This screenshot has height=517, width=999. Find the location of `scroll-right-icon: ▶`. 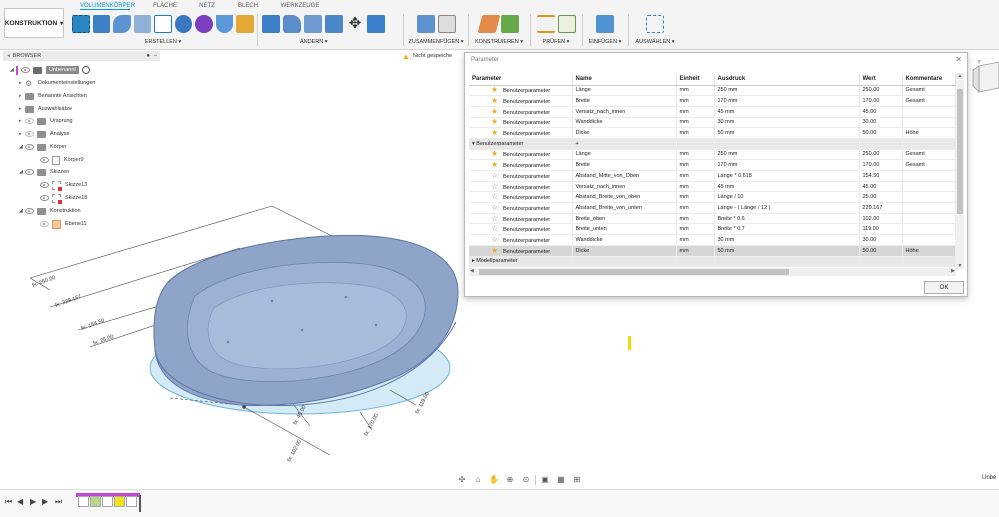

scroll-right-icon: ▶ is located at coordinates (953, 271).